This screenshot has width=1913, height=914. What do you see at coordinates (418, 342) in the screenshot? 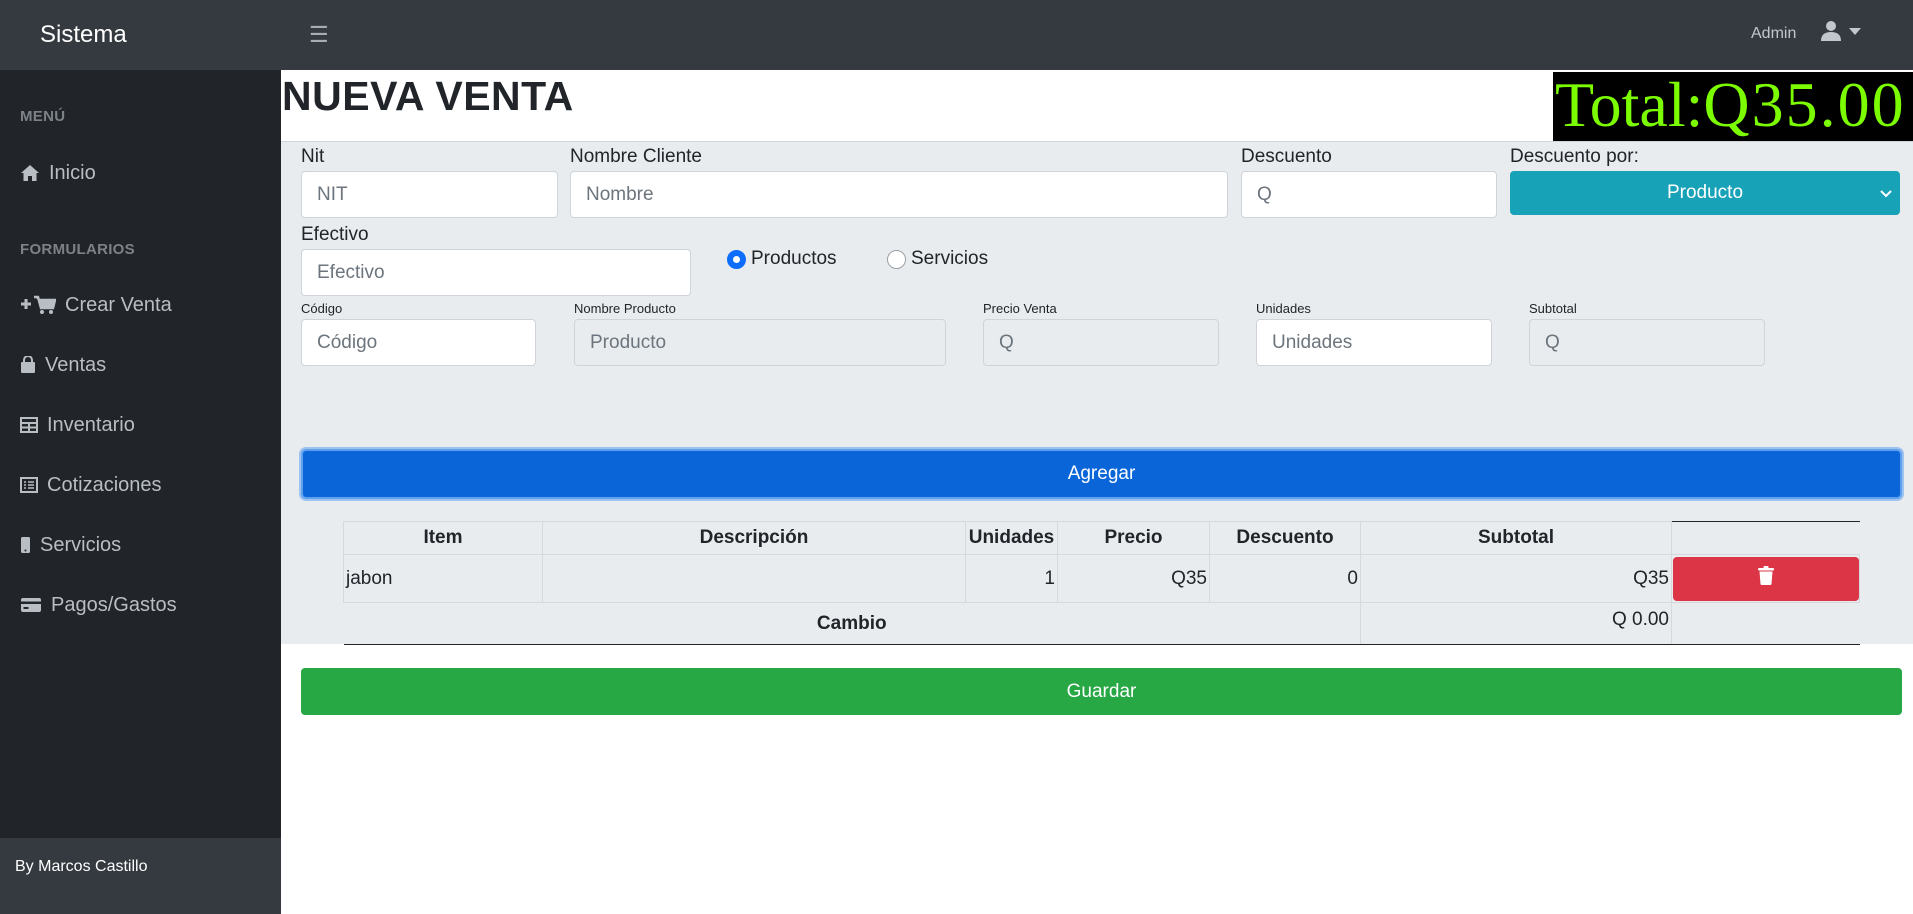
I see `codigo-input` at bounding box center [418, 342].